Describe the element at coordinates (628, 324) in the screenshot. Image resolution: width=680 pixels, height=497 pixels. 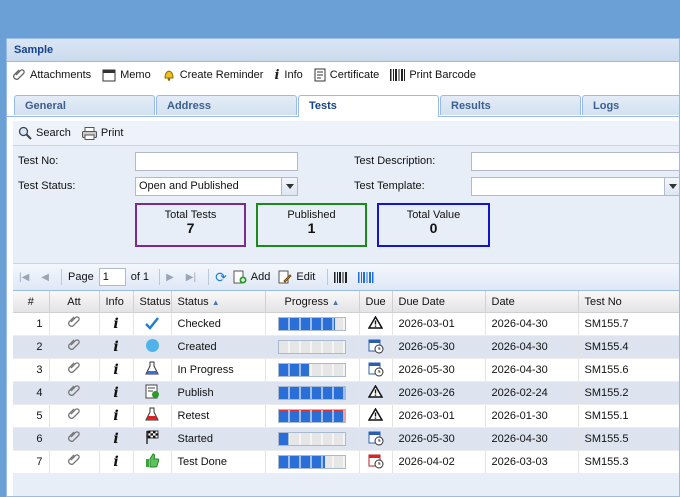
I see `test-no-cell: SM155.7` at that location.